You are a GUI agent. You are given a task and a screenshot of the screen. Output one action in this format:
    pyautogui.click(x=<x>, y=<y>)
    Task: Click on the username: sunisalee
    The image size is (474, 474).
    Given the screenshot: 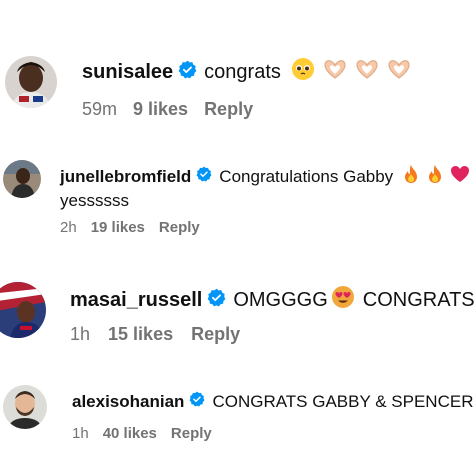 What is the action you would take?
    pyautogui.click(x=127, y=72)
    